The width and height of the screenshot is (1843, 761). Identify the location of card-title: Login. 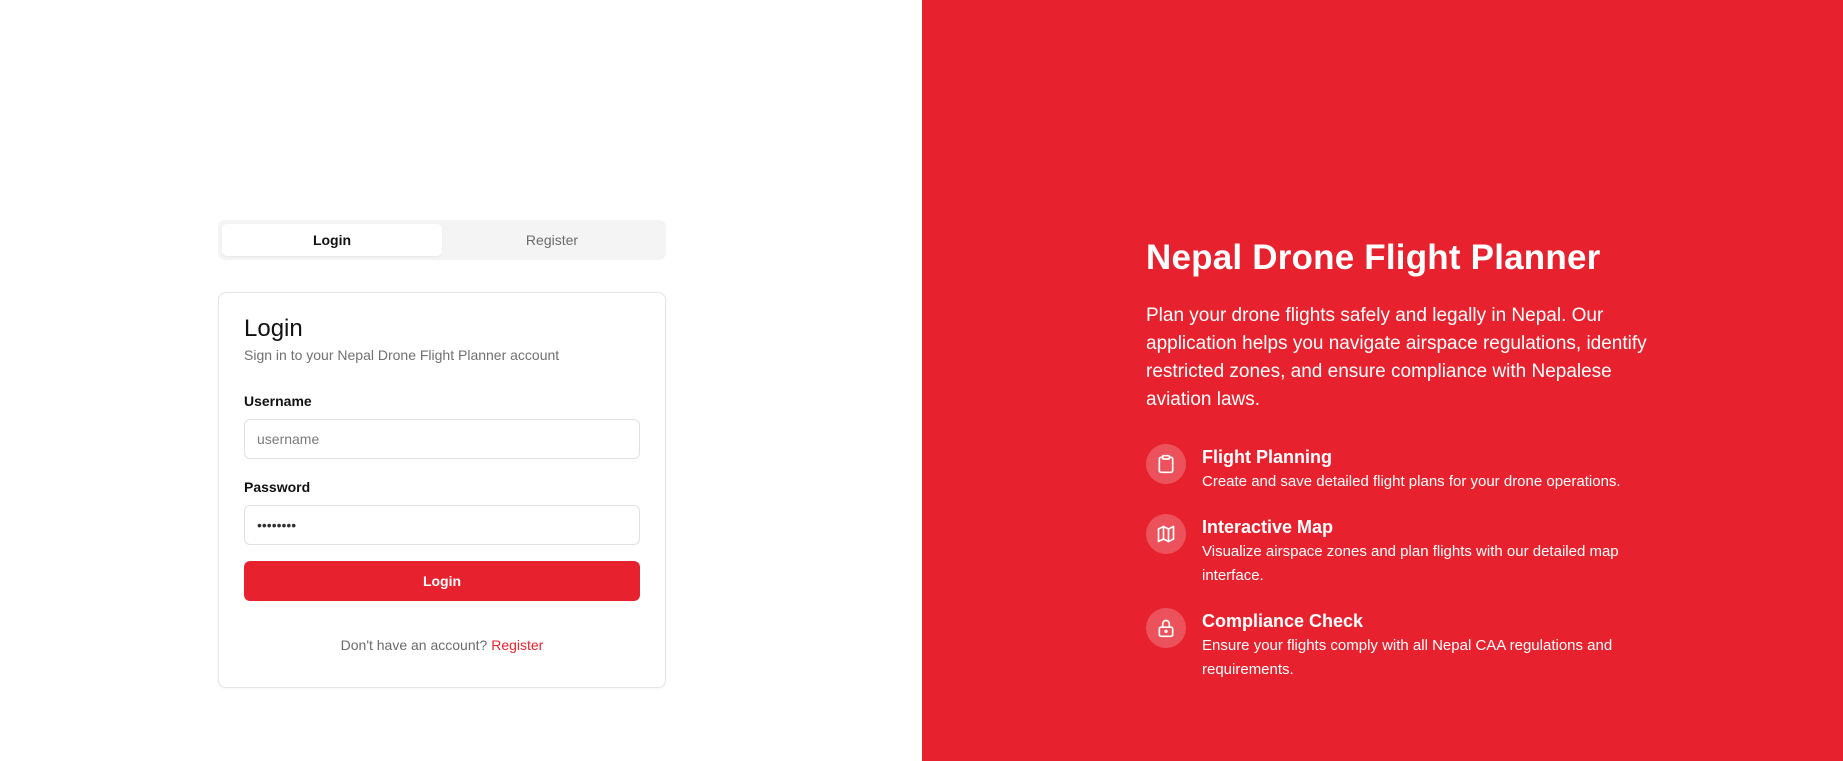
(273, 328).